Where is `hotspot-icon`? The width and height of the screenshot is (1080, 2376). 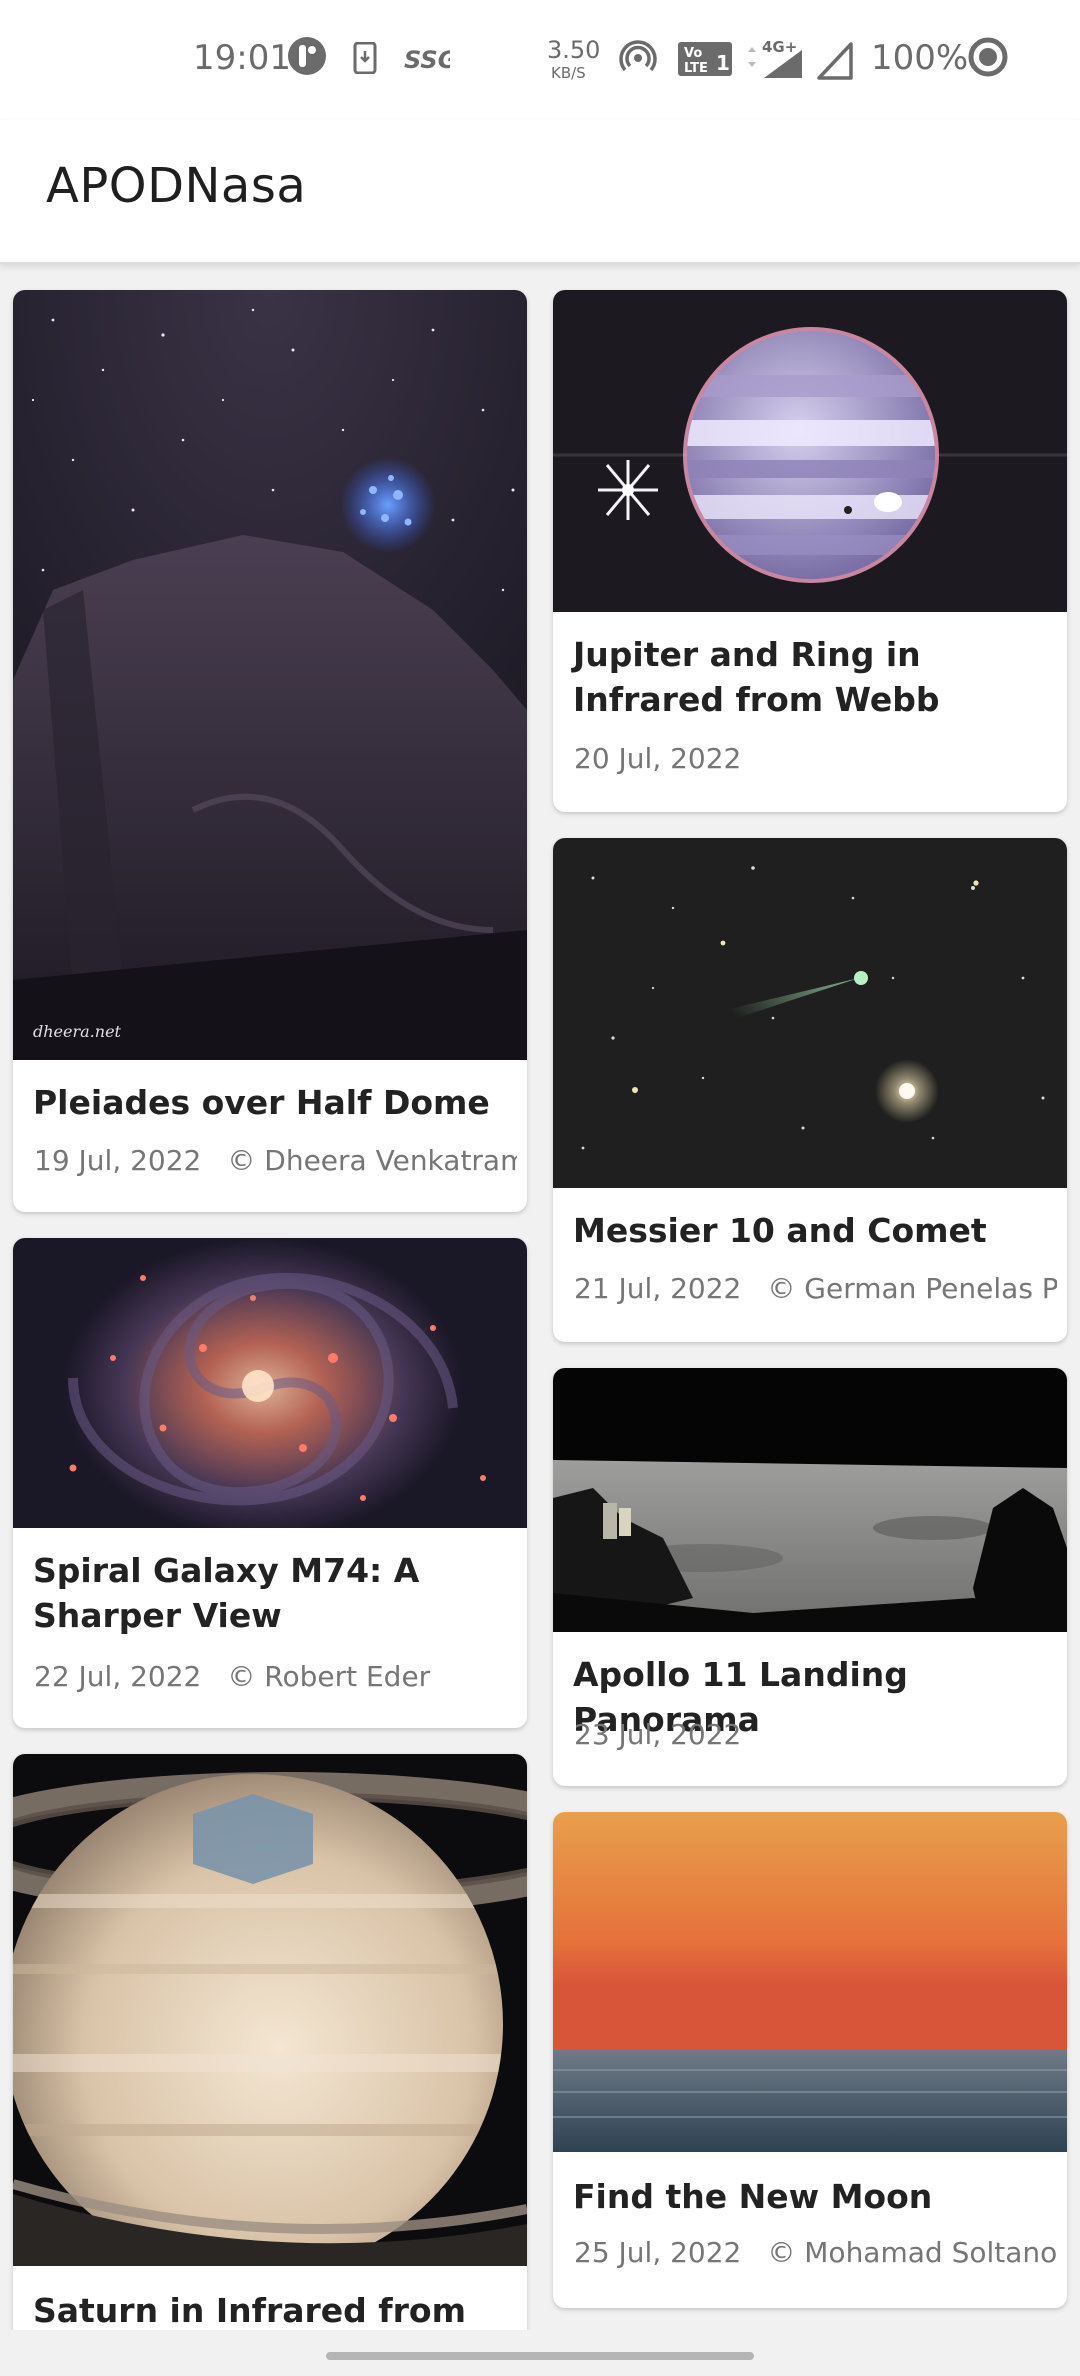 hotspot-icon is located at coordinates (638, 56).